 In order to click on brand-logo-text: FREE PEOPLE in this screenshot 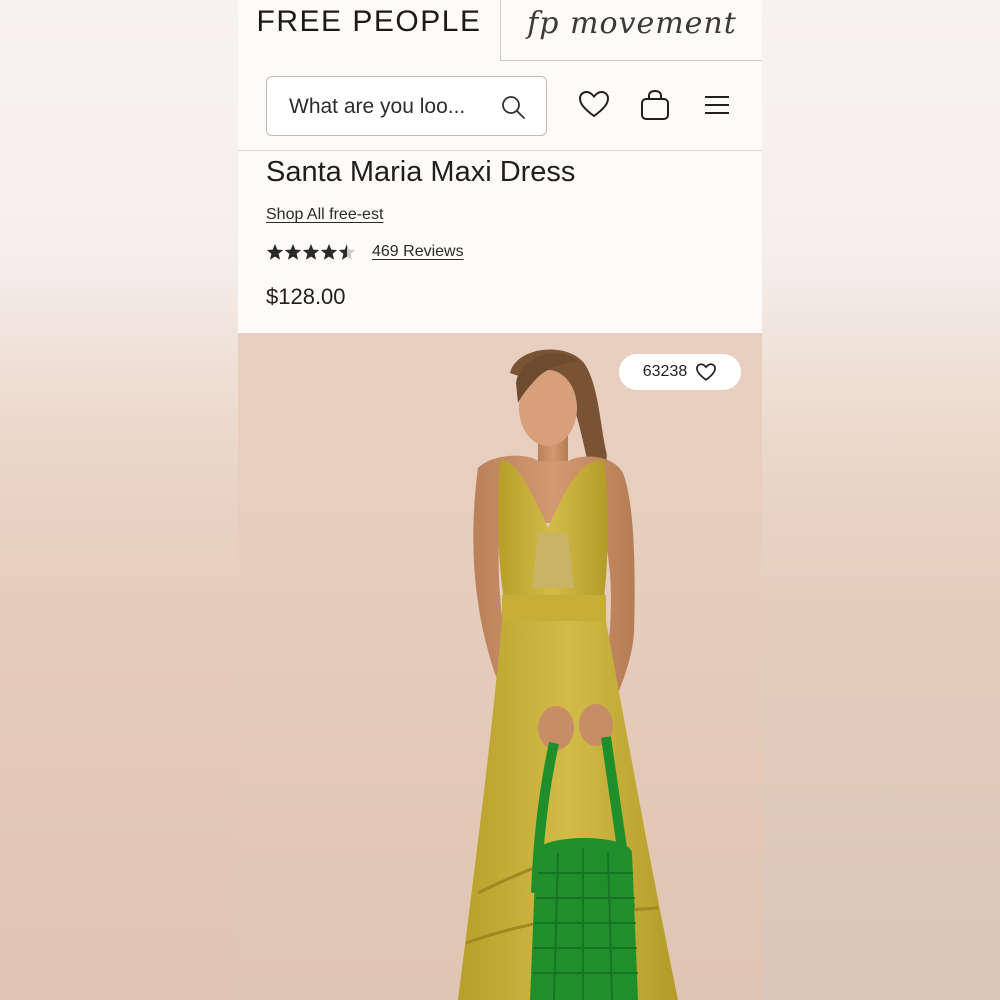, I will do `click(369, 21)`.